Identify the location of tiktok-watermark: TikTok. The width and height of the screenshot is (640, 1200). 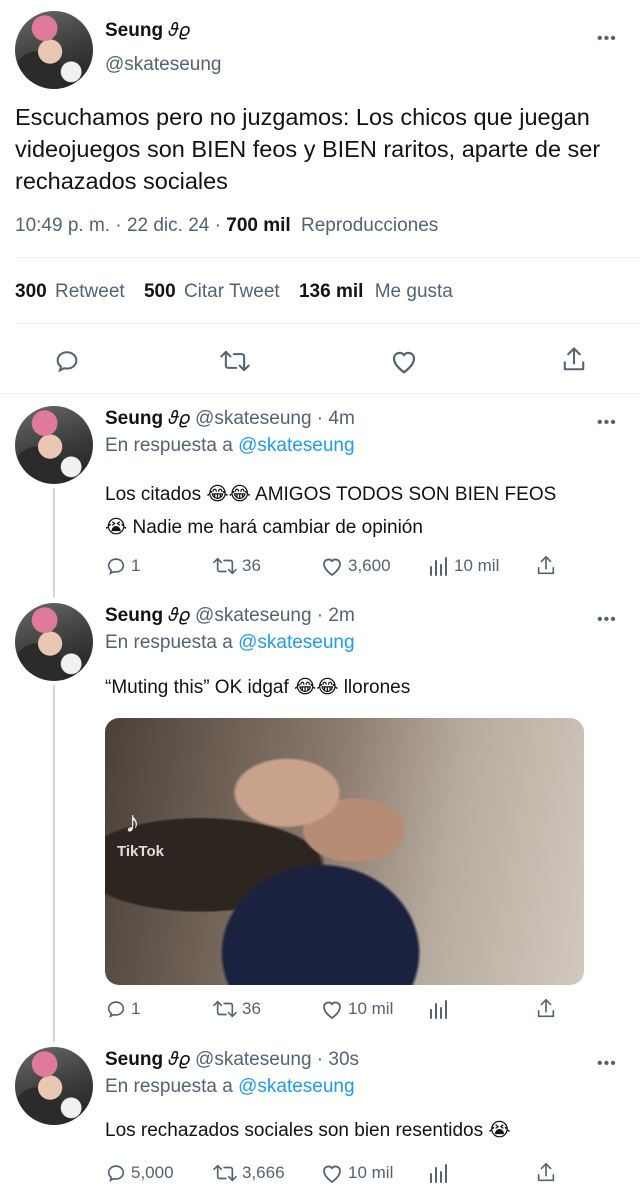
(140, 851).